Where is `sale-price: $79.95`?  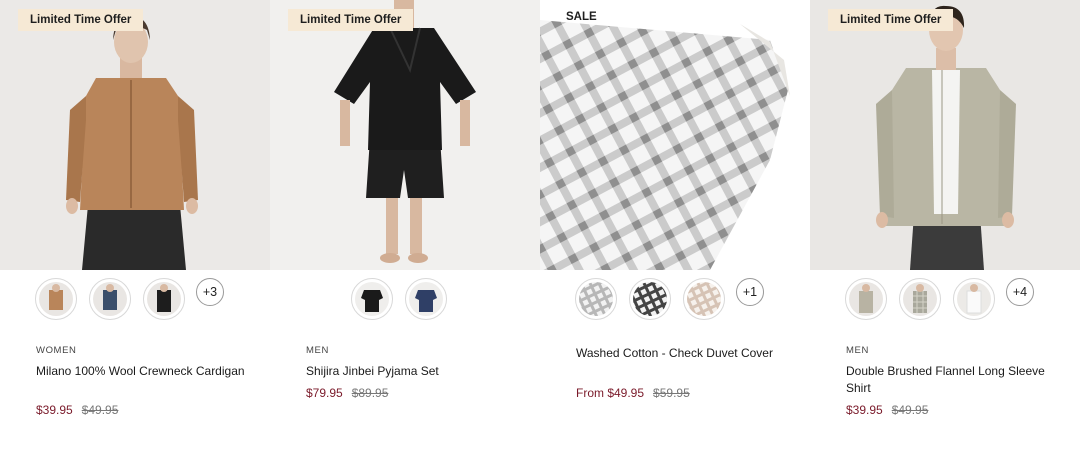
sale-price: $79.95 is located at coordinates (324, 393).